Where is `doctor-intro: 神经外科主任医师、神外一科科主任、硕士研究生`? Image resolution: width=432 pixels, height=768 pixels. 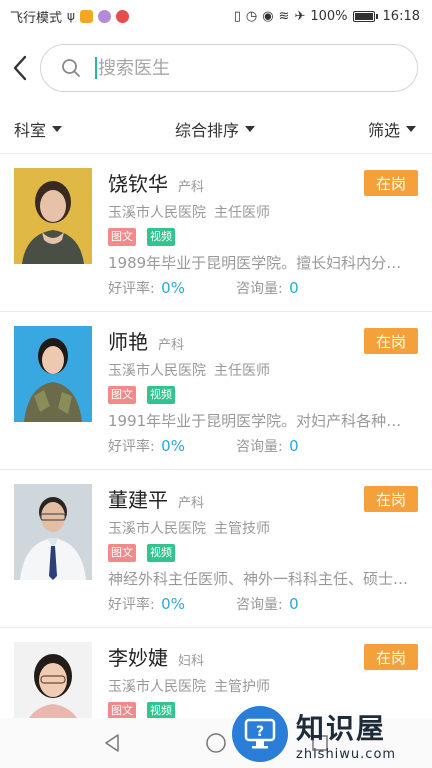
doctor-intro: 神经外科主任医师、神外一科科主任、硕士研究生 is located at coordinates (260, 579).